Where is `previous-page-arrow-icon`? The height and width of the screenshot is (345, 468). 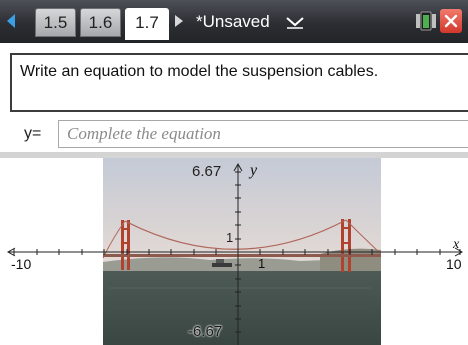
previous-page-arrow-icon is located at coordinates (11, 21).